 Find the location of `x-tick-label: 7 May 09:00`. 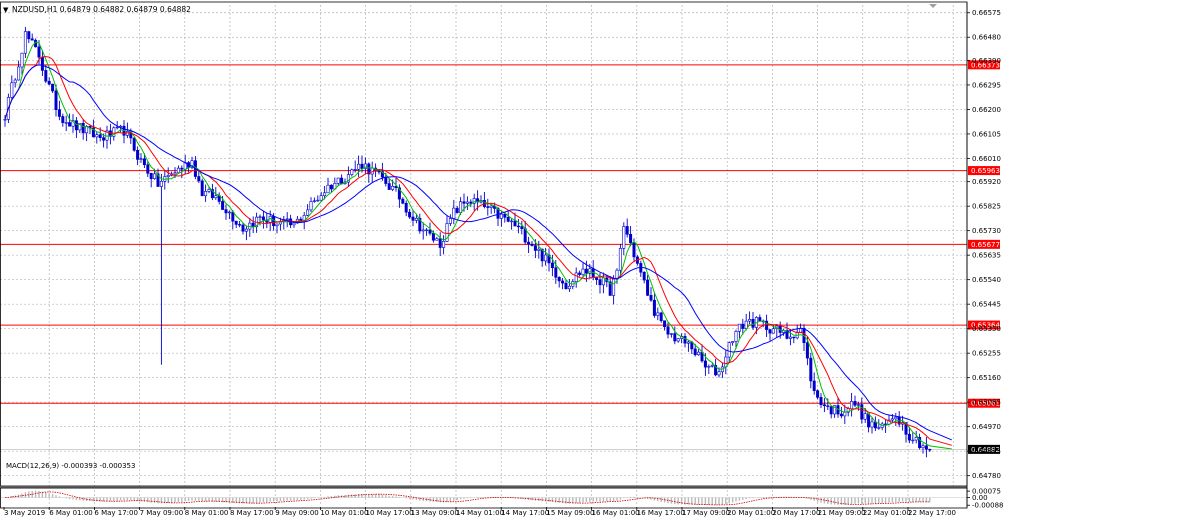

x-tick-label: 7 May 09:00 is located at coordinates (162, 513).